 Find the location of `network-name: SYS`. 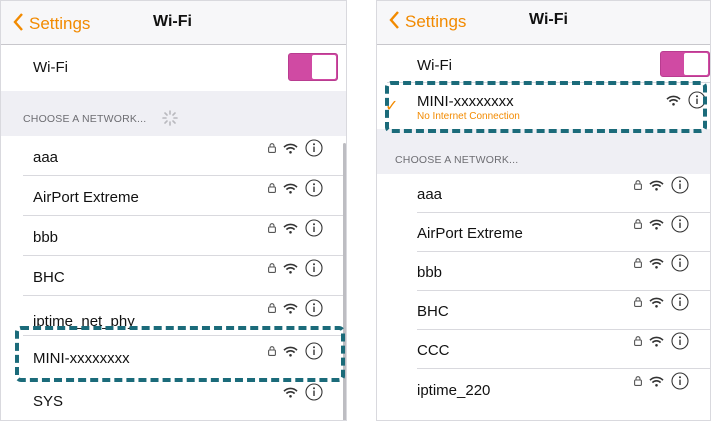

network-name: SYS is located at coordinates (48, 401).